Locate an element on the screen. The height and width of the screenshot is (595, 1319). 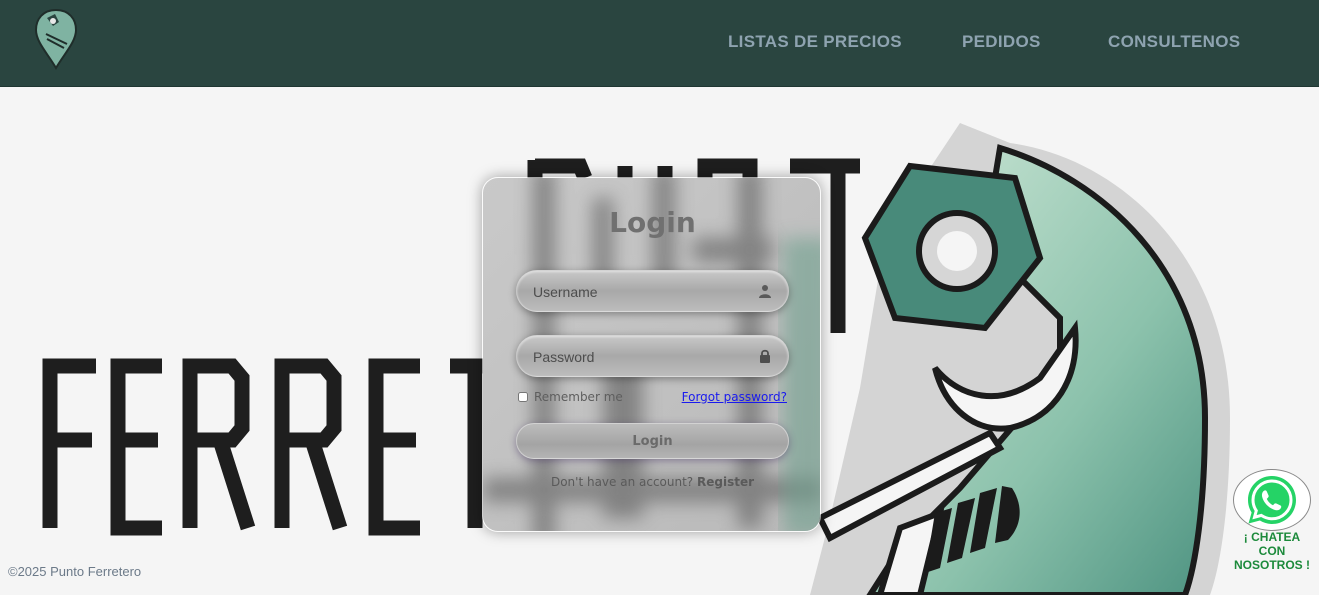
login-title: Login is located at coordinates (652, 222).